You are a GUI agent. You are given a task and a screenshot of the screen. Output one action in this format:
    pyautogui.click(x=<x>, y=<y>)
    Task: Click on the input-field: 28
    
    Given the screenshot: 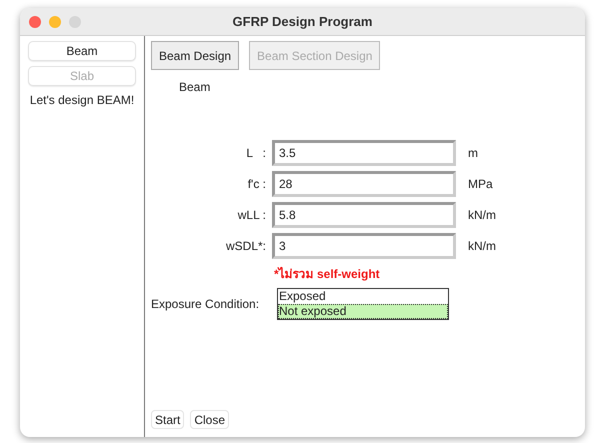 What is the action you would take?
    pyautogui.click(x=364, y=184)
    